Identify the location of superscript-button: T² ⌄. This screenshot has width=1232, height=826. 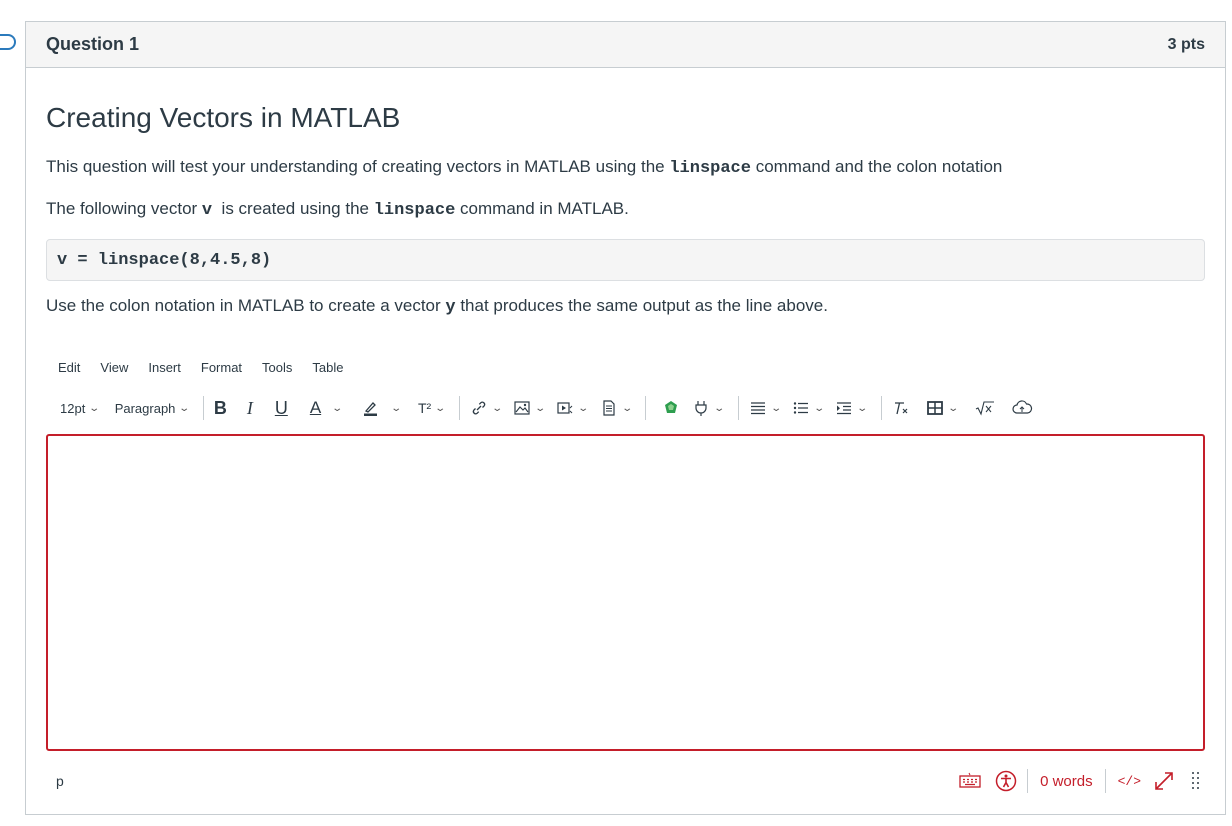
(432, 408).